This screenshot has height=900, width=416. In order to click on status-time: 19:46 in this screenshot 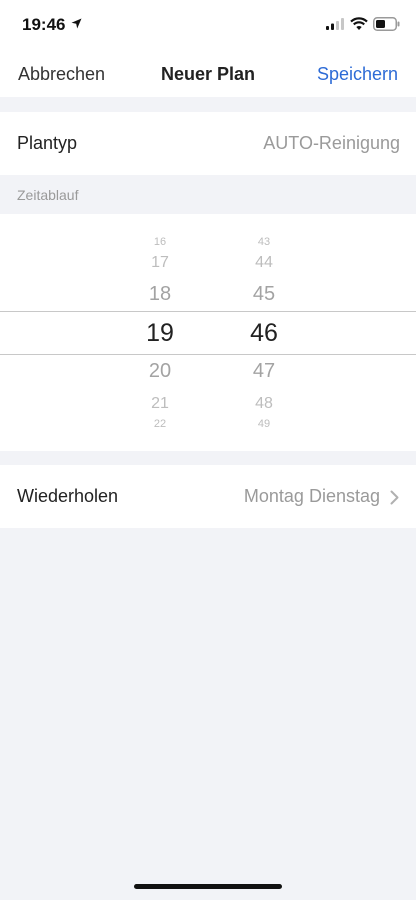, I will do `click(44, 24)`.